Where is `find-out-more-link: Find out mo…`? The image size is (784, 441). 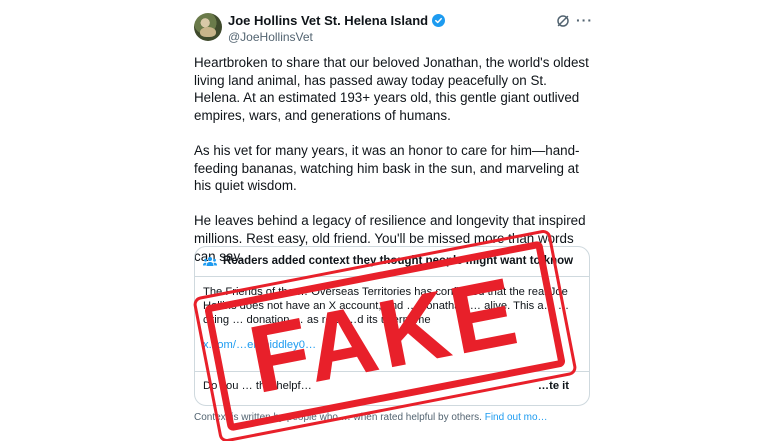
find-out-more-link: Find out mo… is located at coordinates (516, 417).